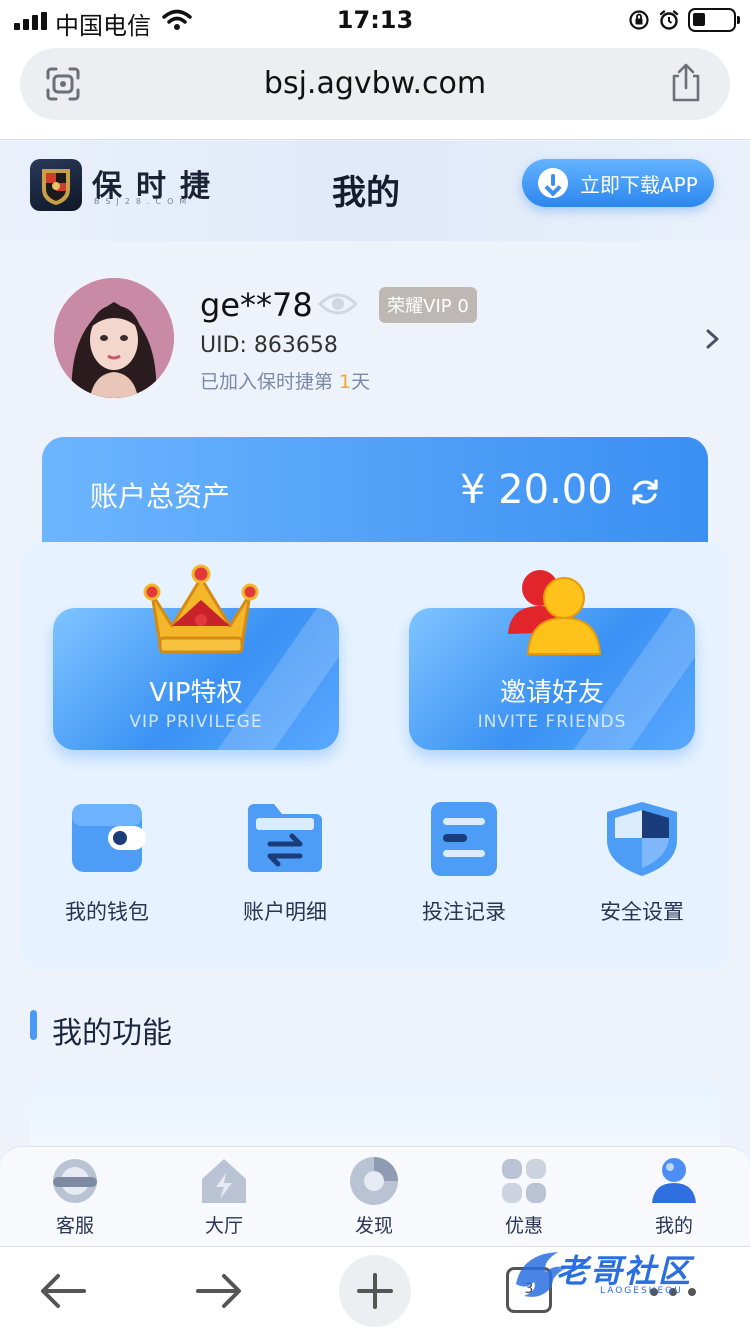 The height and width of the screenshot is (1334, 750). What do you see at coordinates (75, 1181) in the screenshot?
I see `headset-icon` at bounding box center [75, 1181].